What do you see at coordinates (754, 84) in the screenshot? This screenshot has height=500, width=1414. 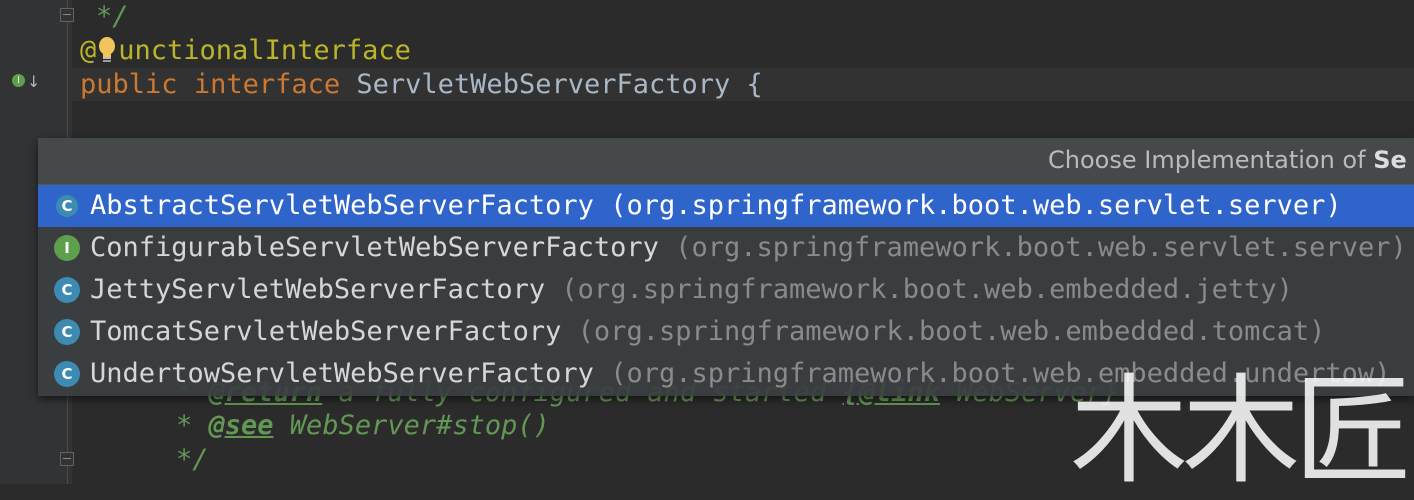 I see `open-brace: {` at bounding box center [754, 84].